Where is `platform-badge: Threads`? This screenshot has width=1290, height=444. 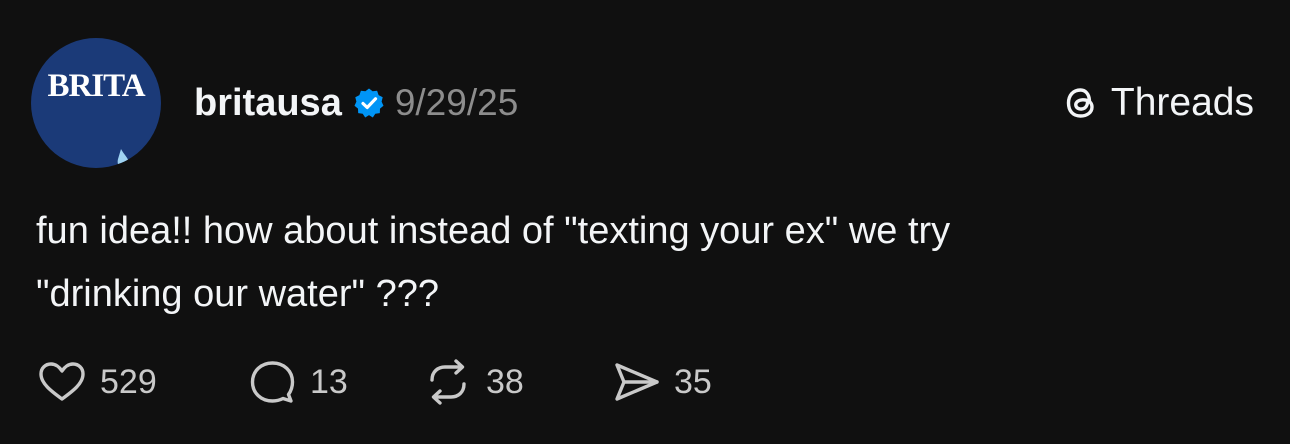 platform-badge: Threads is located at coordinates (1156, 103).